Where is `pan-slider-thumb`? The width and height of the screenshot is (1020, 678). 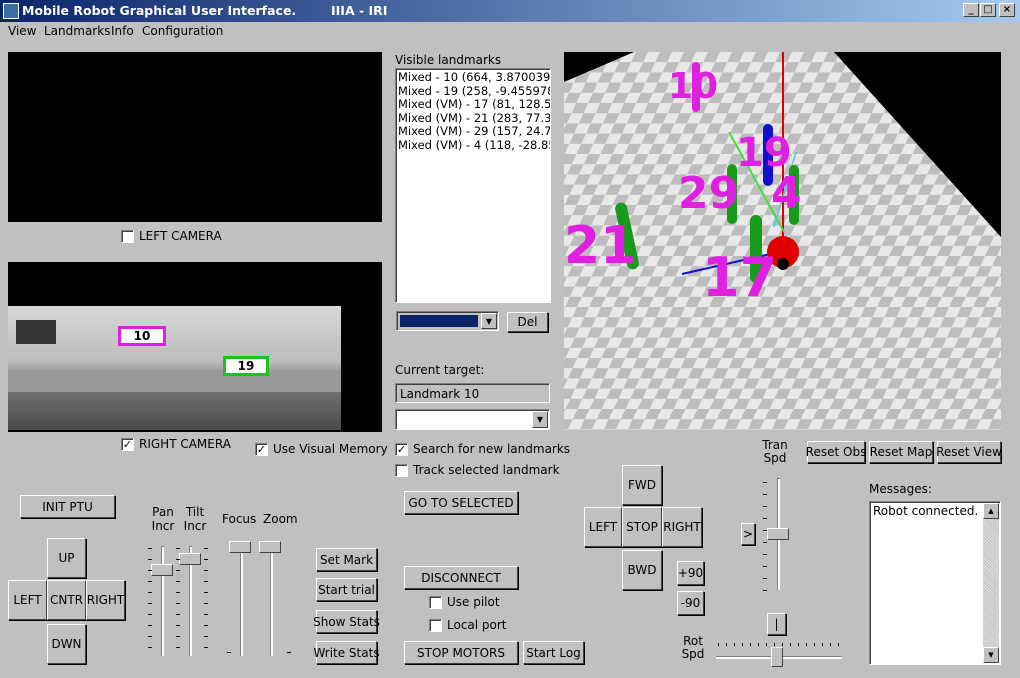 pan-slider-thumb is located at coordinates (162, 570).